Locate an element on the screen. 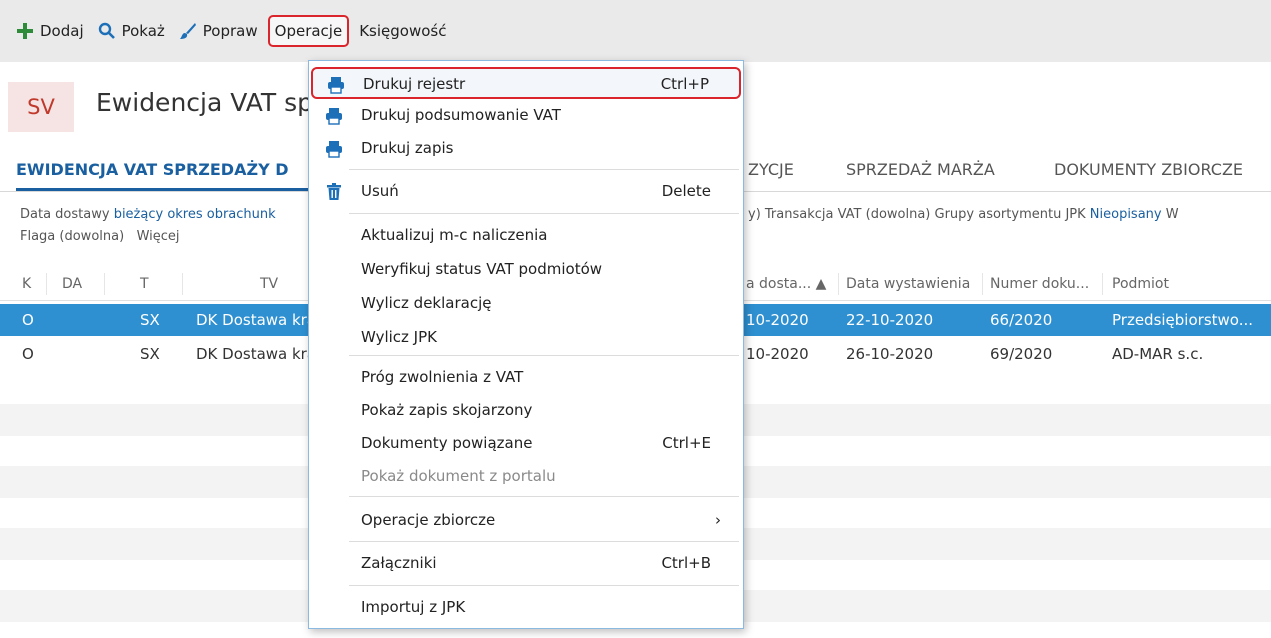  column-header-t: T is located at coordinates (144, 284).